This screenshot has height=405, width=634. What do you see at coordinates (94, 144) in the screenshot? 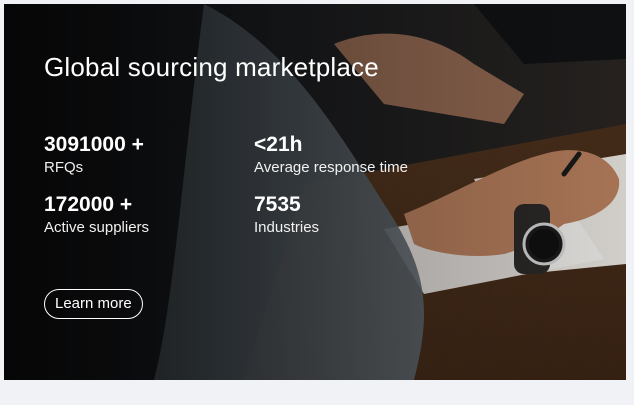
I see `stat-value: 3091000 +` at bounding box center [94, 144].